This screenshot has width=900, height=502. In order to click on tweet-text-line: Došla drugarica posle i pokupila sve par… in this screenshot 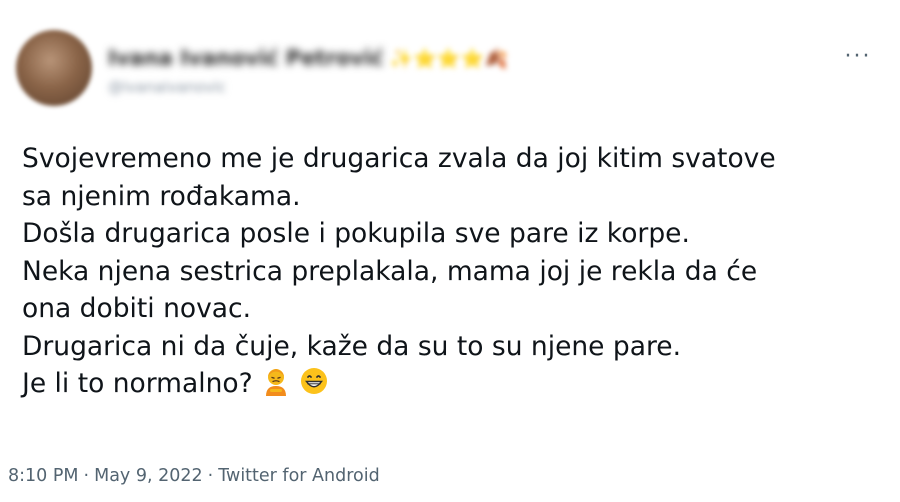, I will do `click(356, 233)`.